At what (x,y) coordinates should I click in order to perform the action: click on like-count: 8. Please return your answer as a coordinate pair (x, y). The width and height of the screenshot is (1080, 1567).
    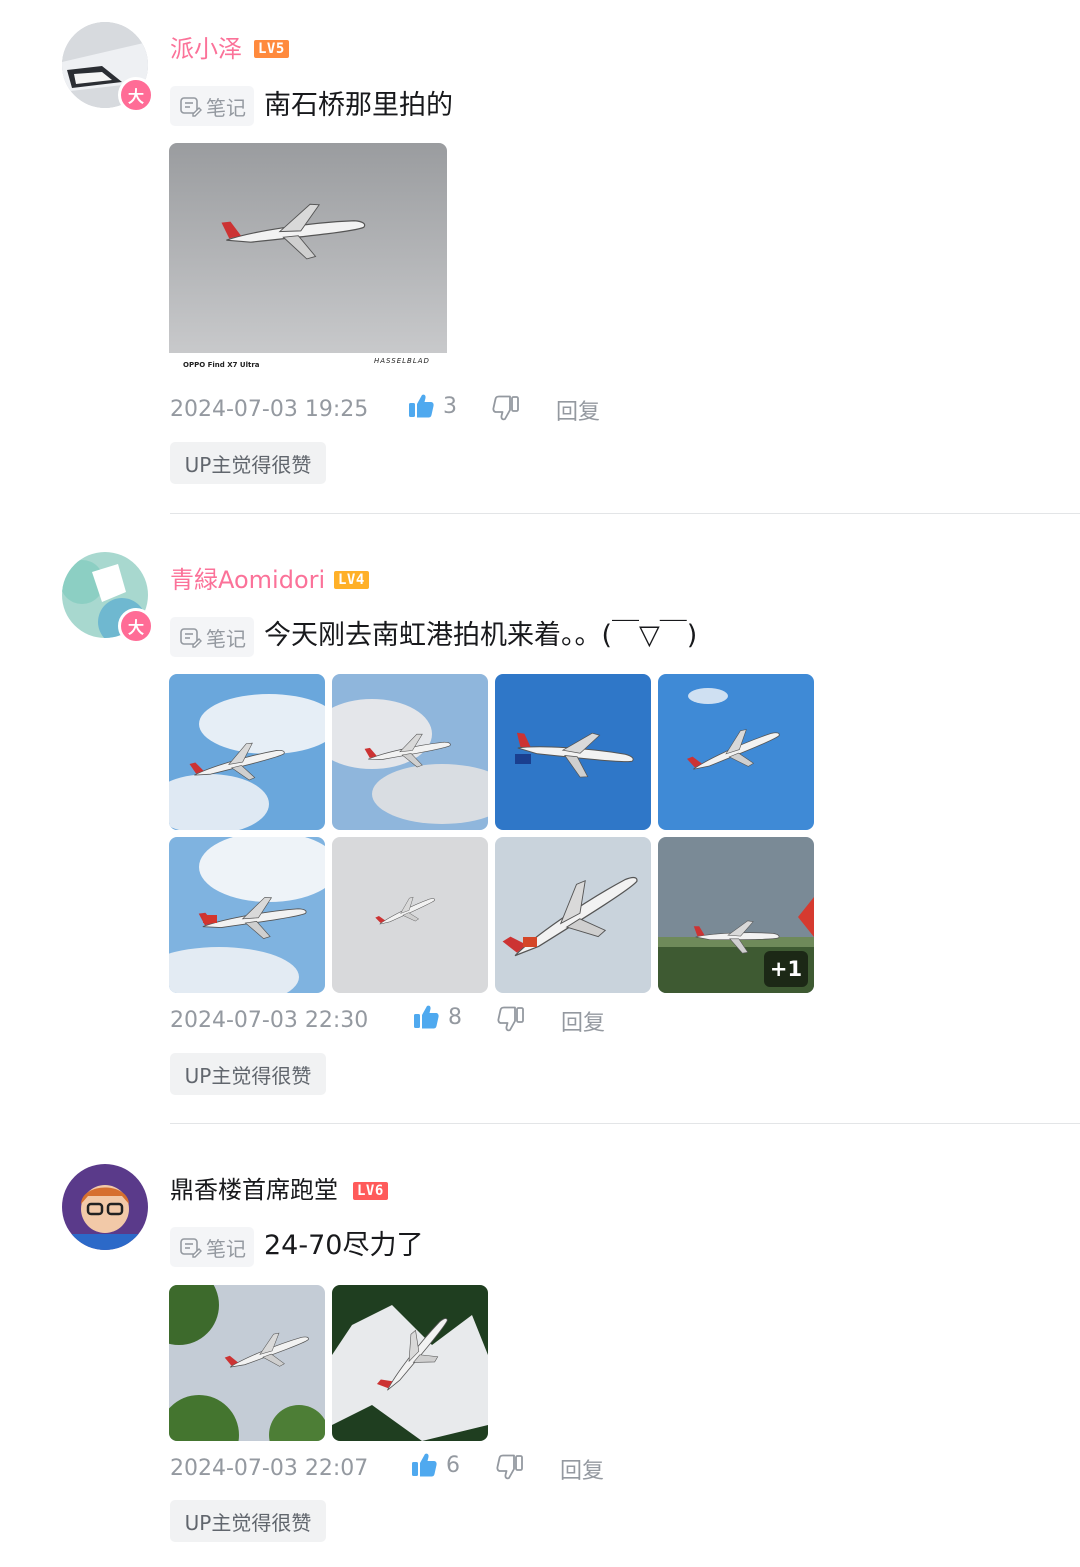
    Looking at the image, I should click on (455, 1017).